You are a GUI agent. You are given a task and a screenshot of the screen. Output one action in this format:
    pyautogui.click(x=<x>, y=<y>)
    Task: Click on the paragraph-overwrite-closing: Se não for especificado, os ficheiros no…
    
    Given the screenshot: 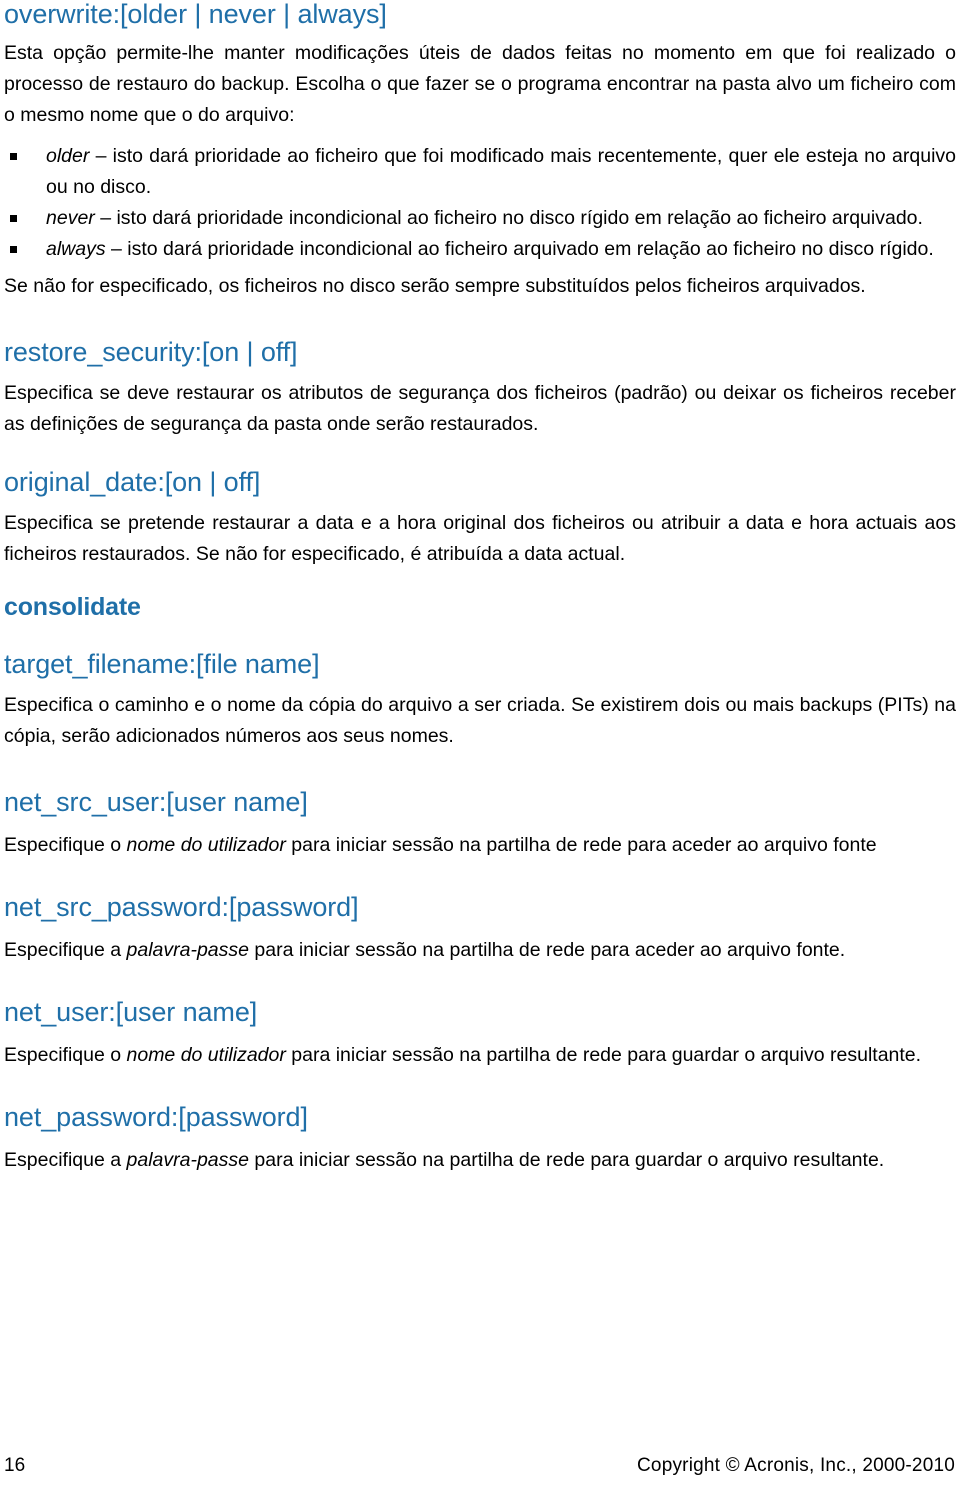 What is the action you would take?
    pyautogui.click(x=435, y=286)
    